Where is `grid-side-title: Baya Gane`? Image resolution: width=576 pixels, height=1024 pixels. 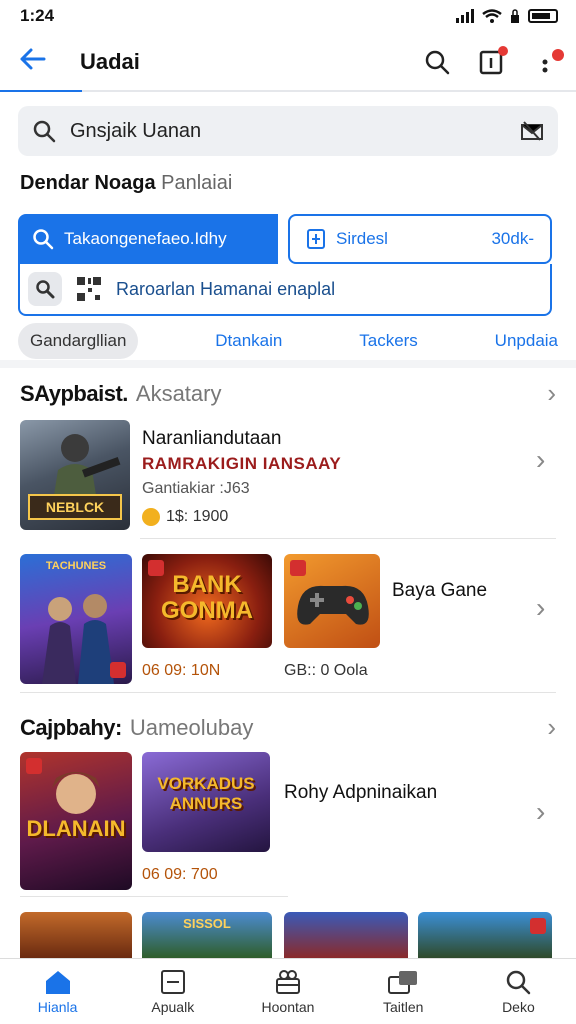 grid-side-title: Baya Gane is located at coordinates (439, 591).